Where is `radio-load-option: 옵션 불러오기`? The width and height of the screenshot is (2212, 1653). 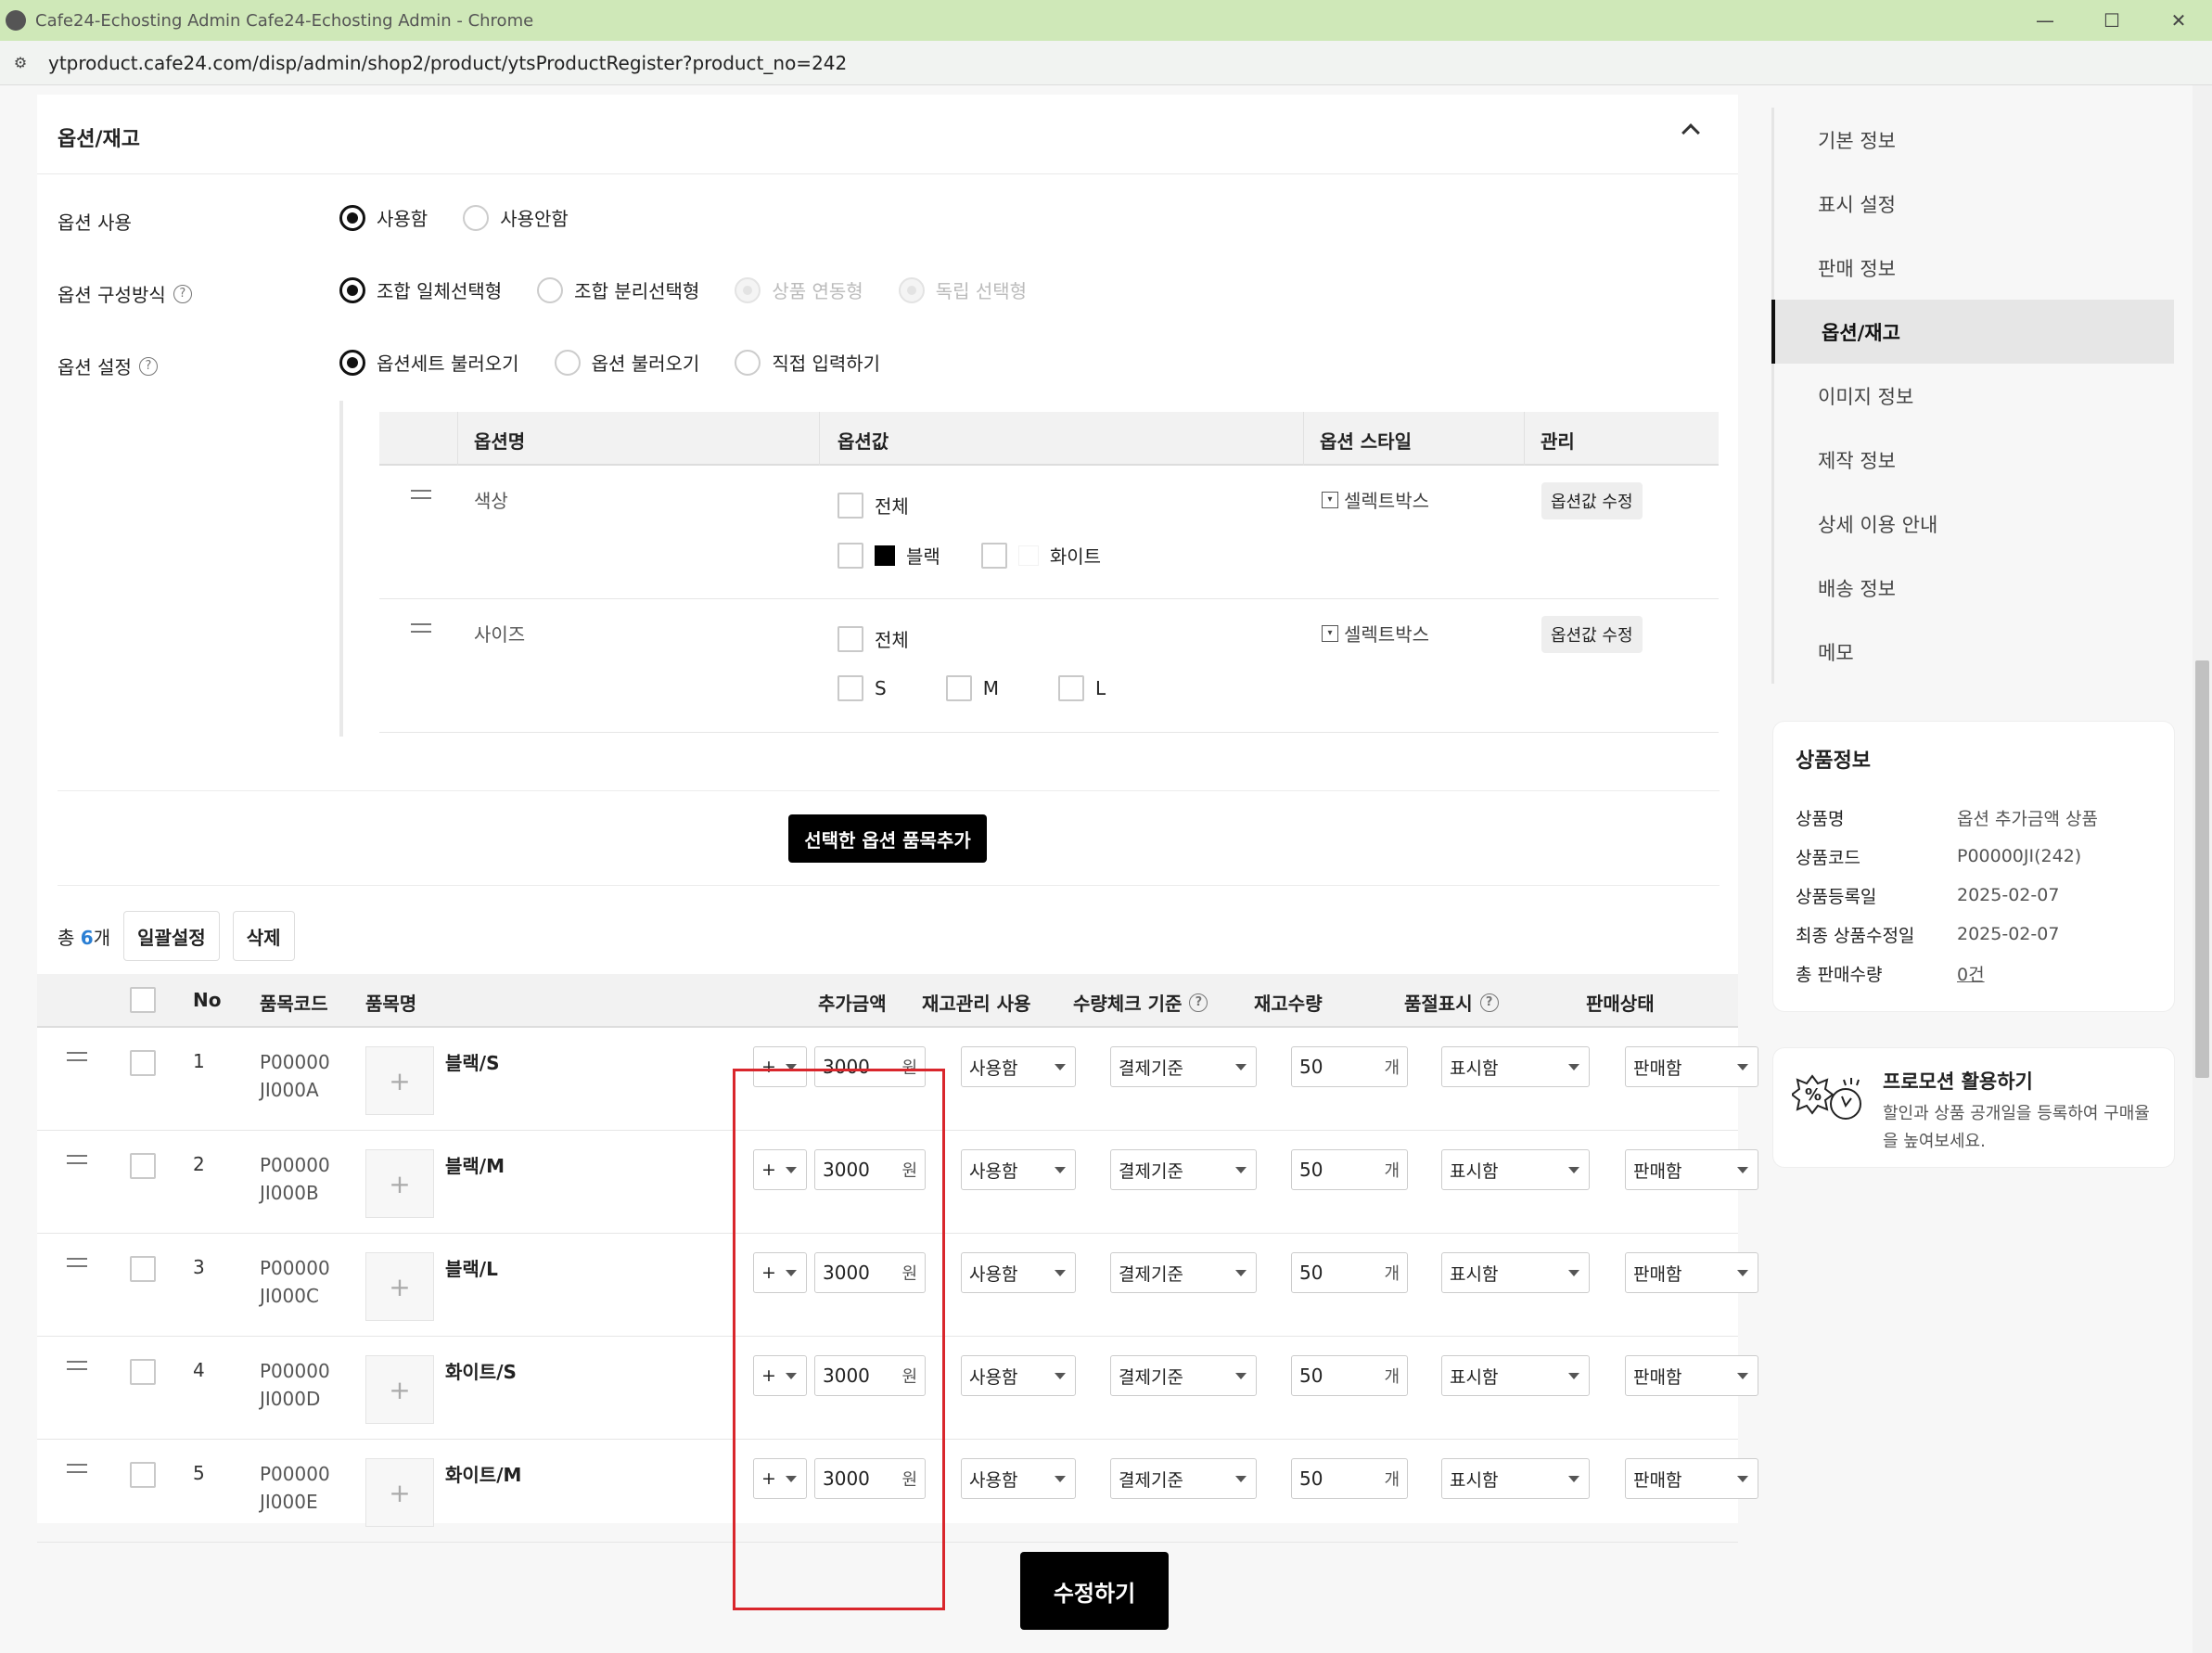
radio-load-option: 옵션 불러오기 is located at coordinates (626, 363).